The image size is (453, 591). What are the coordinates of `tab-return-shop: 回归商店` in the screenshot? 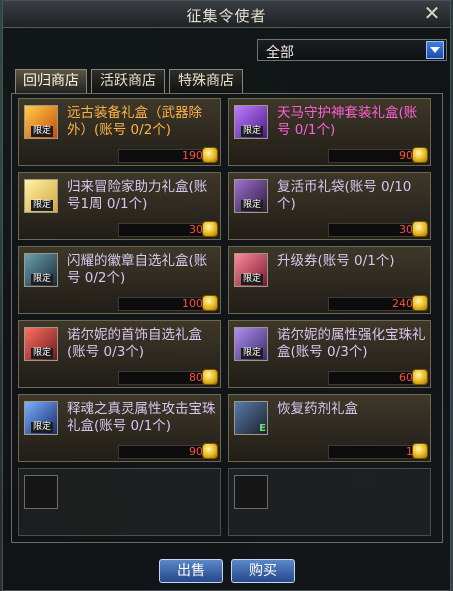 It's located at (51, 81).